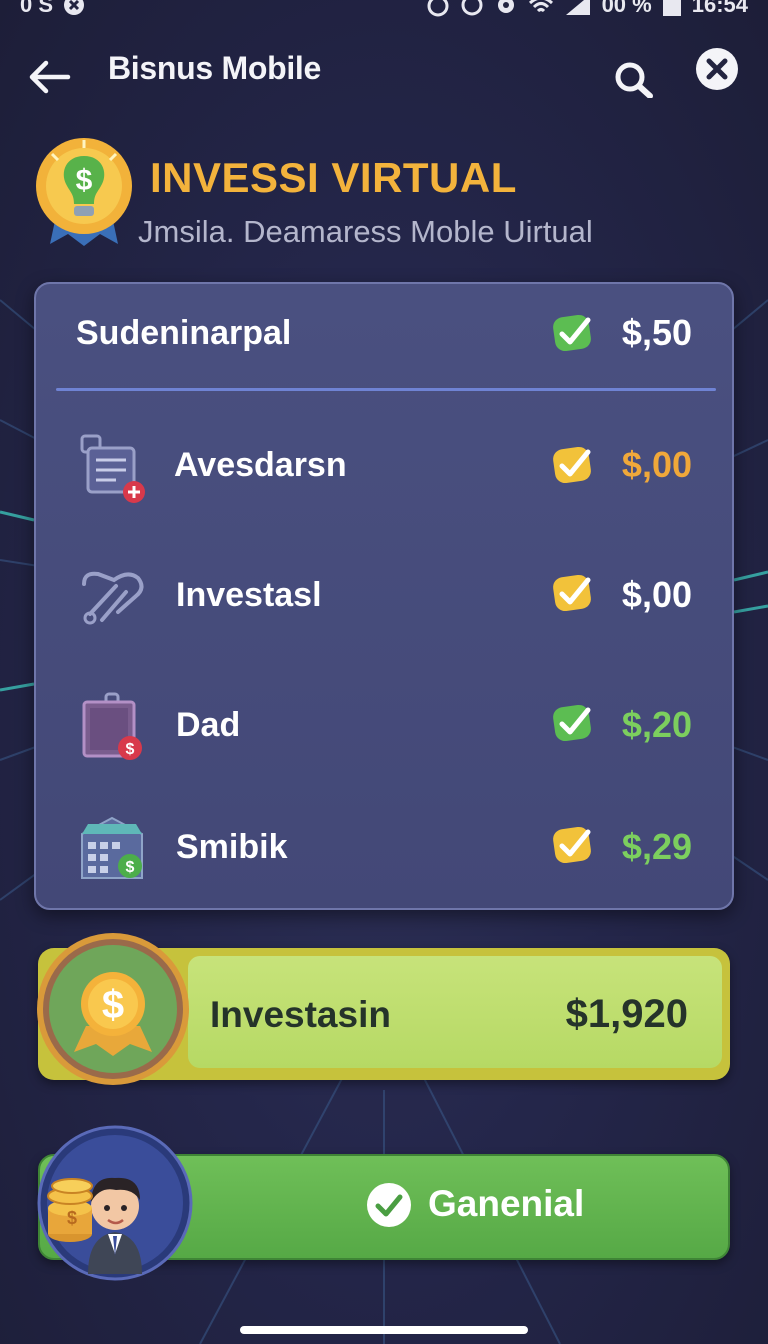 Image resolution: width=768 pixels, height=1344 pixels. Describe the element at coordinates (112, 468) in the screenshot. I see `document-add-icon` at that location.